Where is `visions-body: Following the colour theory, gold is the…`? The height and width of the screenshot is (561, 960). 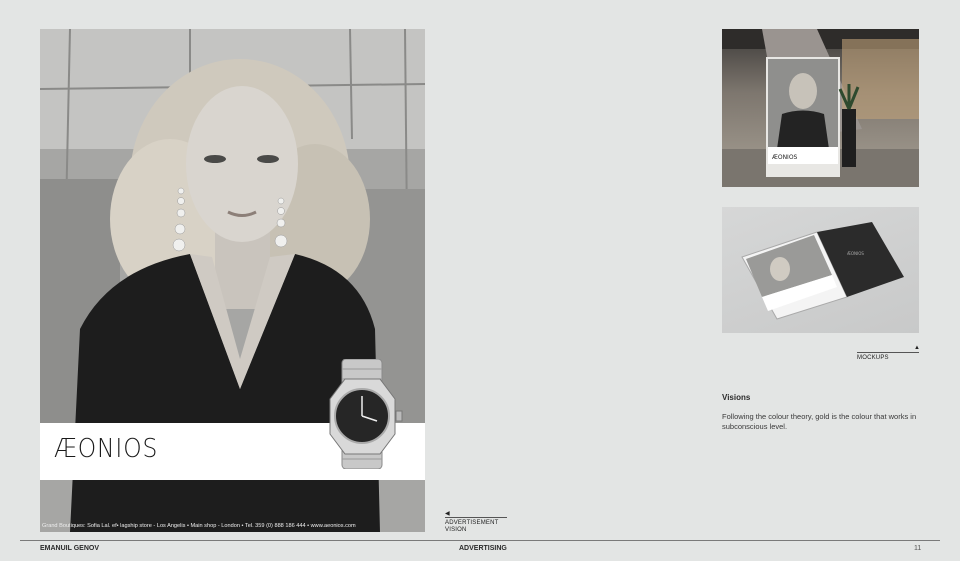 visions-body: Following the colour theory, gold is the… is located at coordinates (819, 421).